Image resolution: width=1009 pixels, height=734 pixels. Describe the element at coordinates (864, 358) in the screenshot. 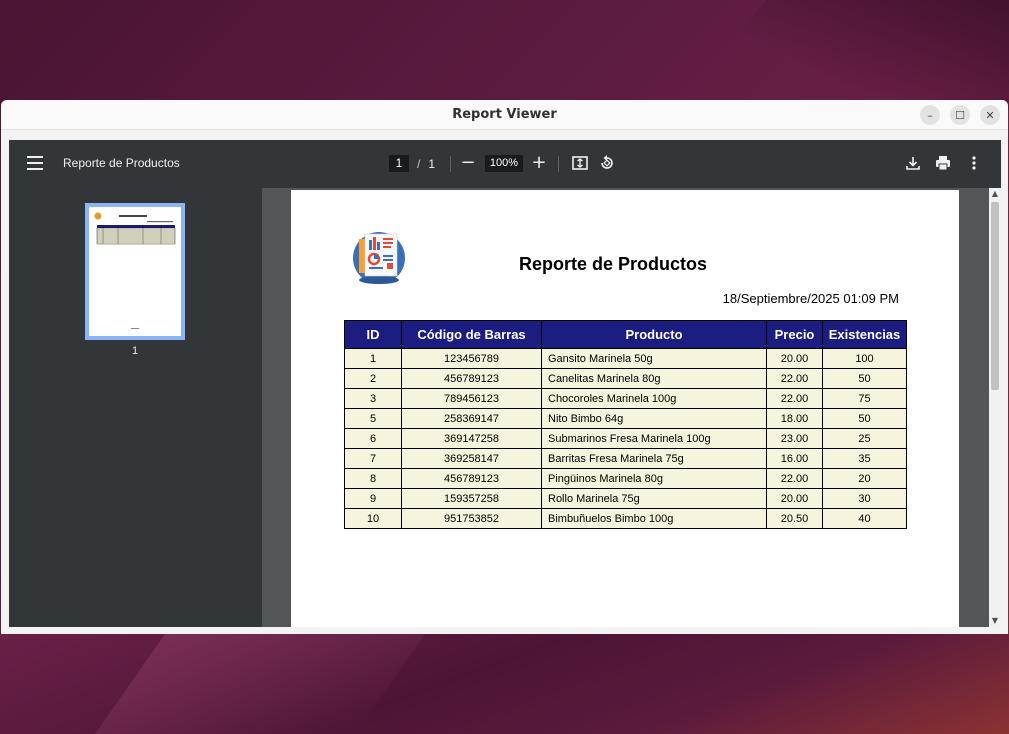

I see `table-cell: 100` at that location.